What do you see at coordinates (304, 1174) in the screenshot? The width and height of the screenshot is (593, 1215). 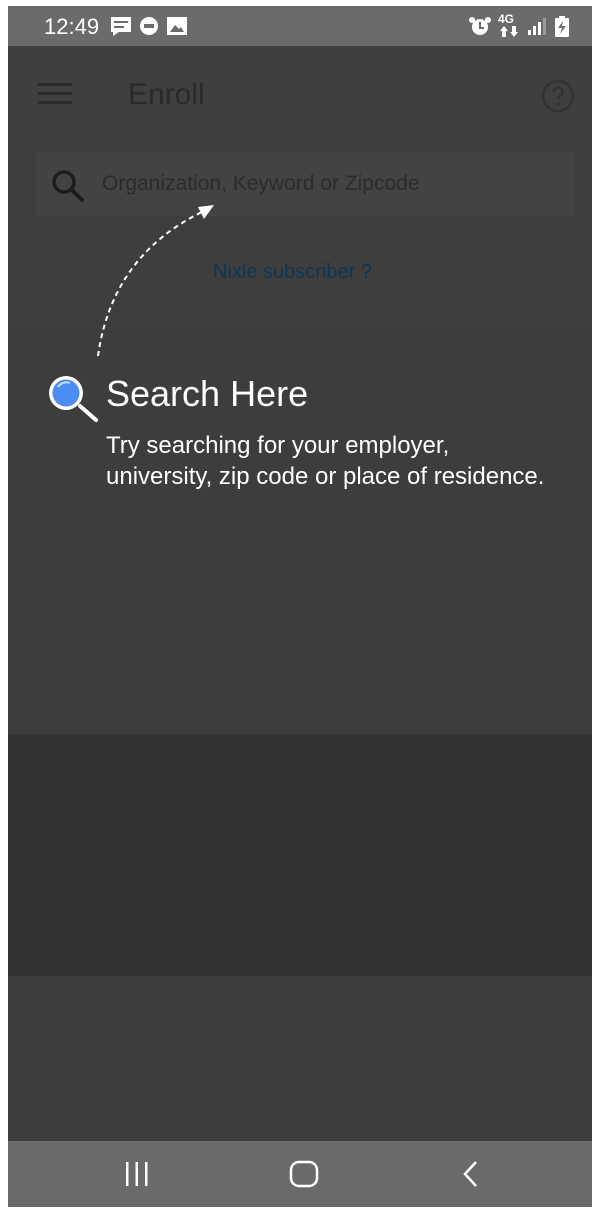 I see `home-icon` at bounding box center [304, 1174].